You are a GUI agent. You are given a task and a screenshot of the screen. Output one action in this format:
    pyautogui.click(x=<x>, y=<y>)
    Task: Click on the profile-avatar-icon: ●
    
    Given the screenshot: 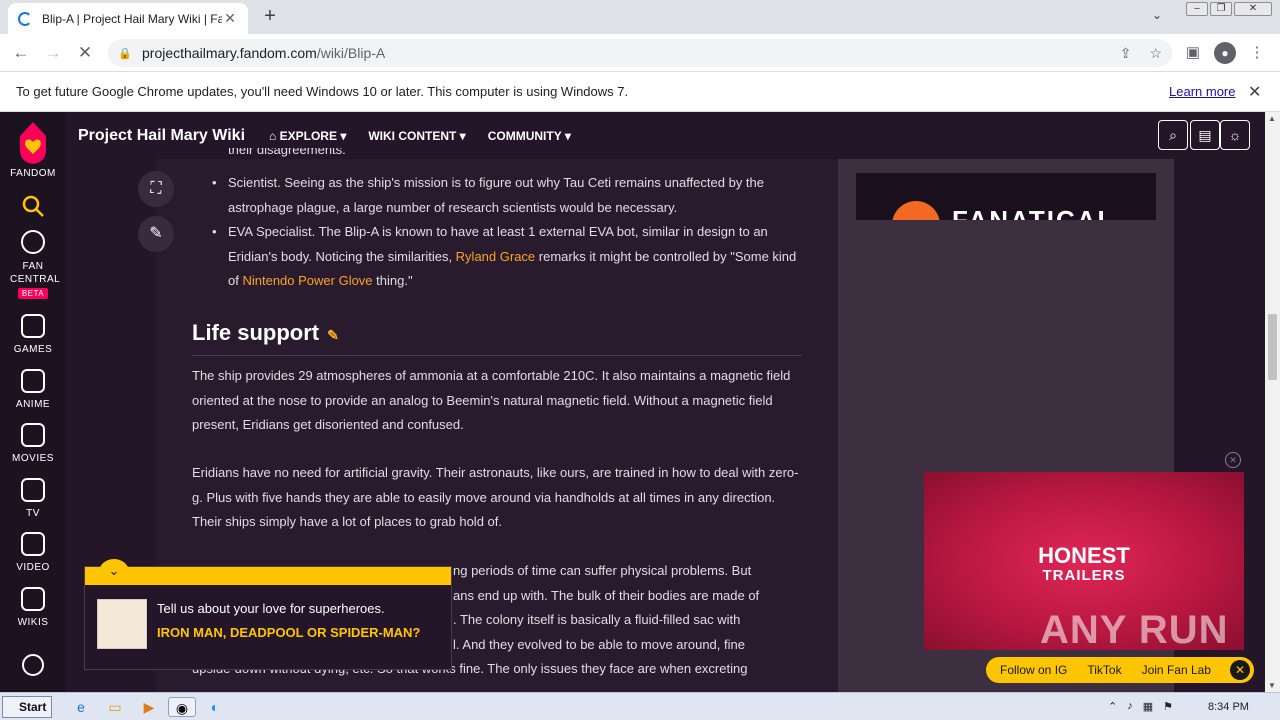 What is the action you would take?
    pyautogui.click(x=1225, y=53)
    